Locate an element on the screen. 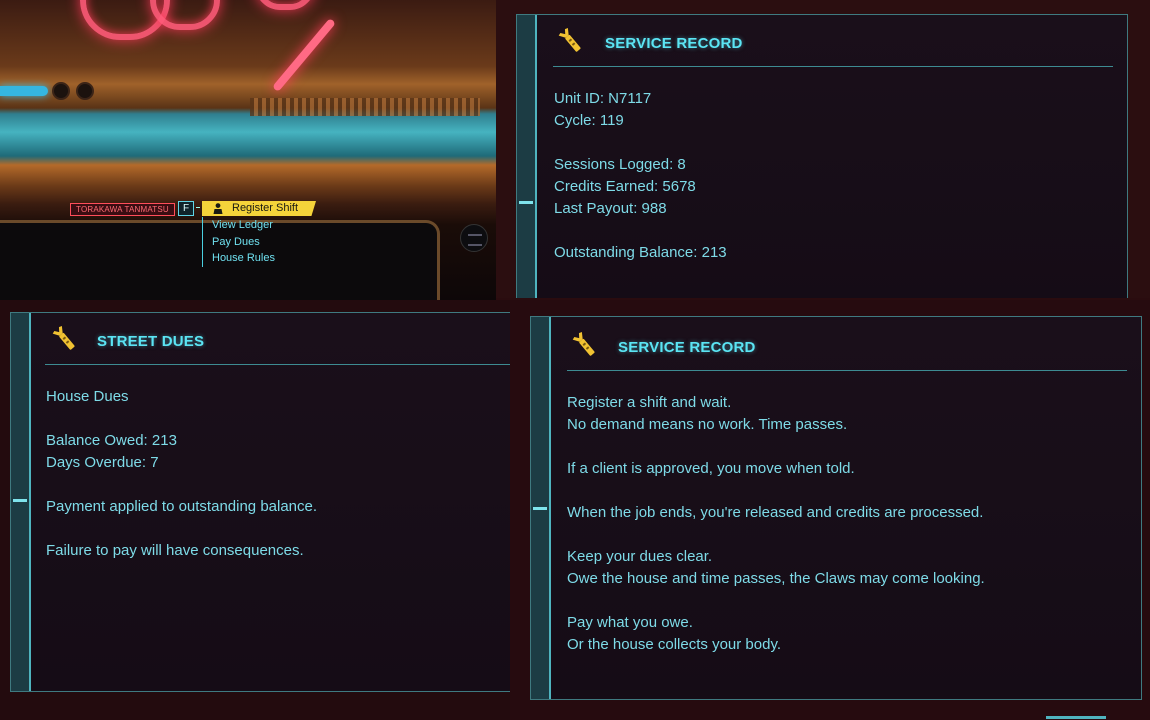  person-icon is located at coordinates (218, 208).